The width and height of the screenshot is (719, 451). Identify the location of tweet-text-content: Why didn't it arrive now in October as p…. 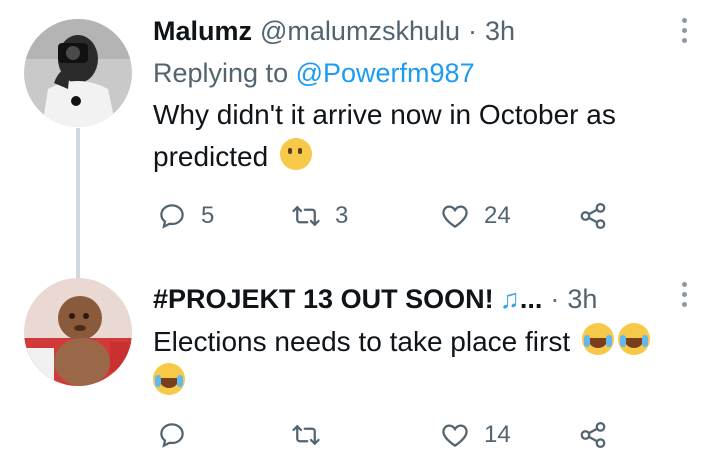
(384, 135).